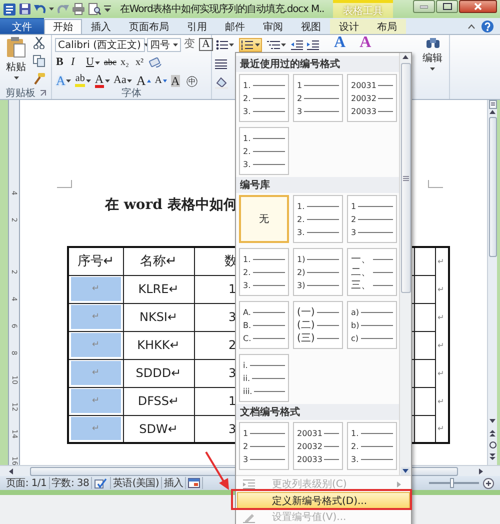  Describe the element at coordinates (11, 471) in the screenshot. I see `scroll-left-icon` at that location.